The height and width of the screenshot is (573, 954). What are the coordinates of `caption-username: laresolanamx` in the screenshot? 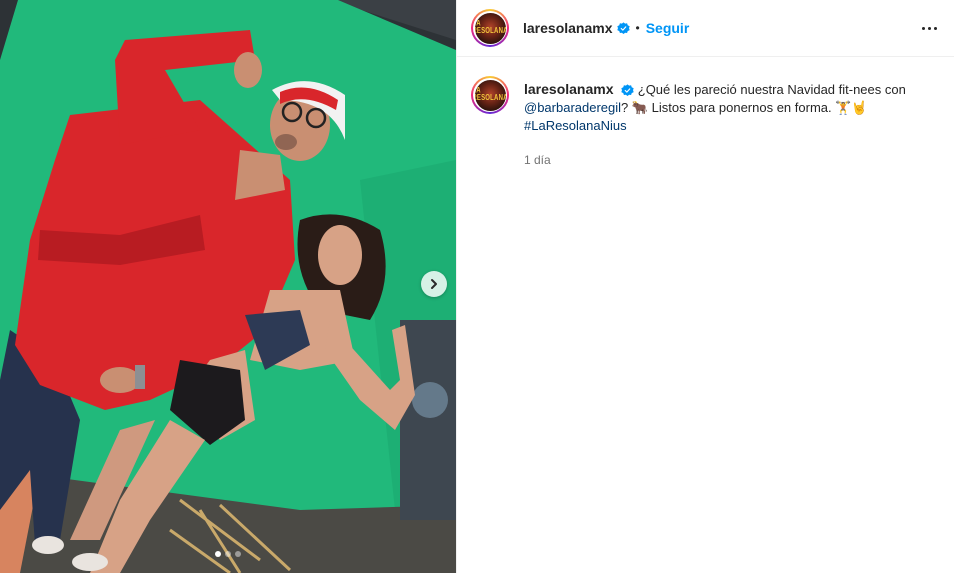 It's located at (569, 89).